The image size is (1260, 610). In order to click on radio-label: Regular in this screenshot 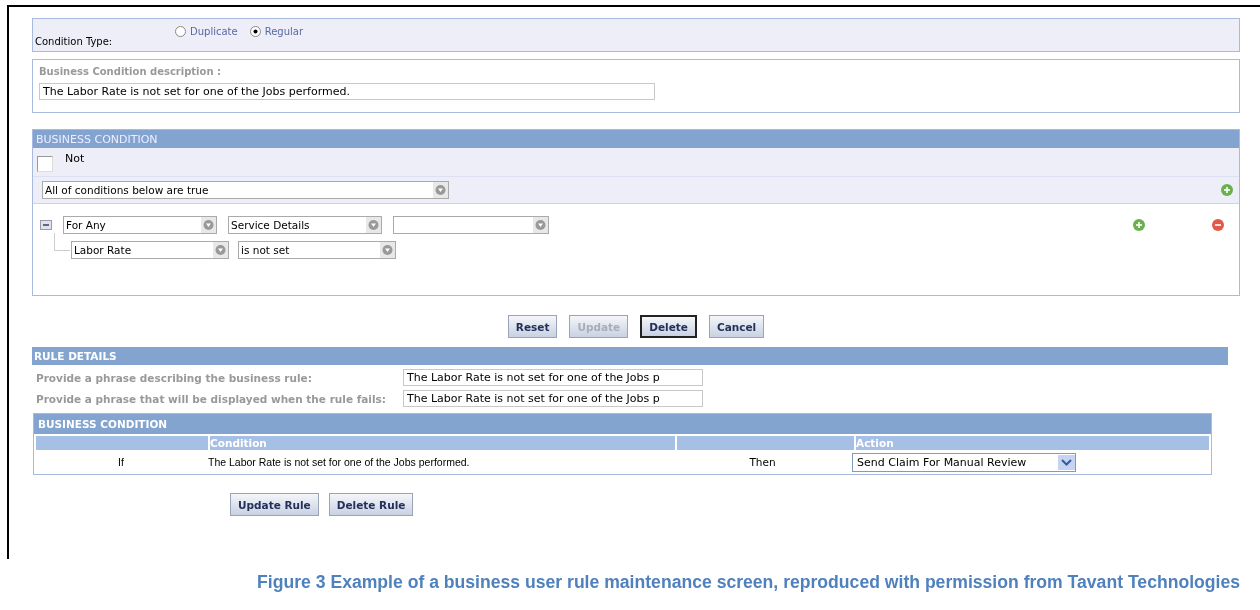, I will do `click(283, 31)`.